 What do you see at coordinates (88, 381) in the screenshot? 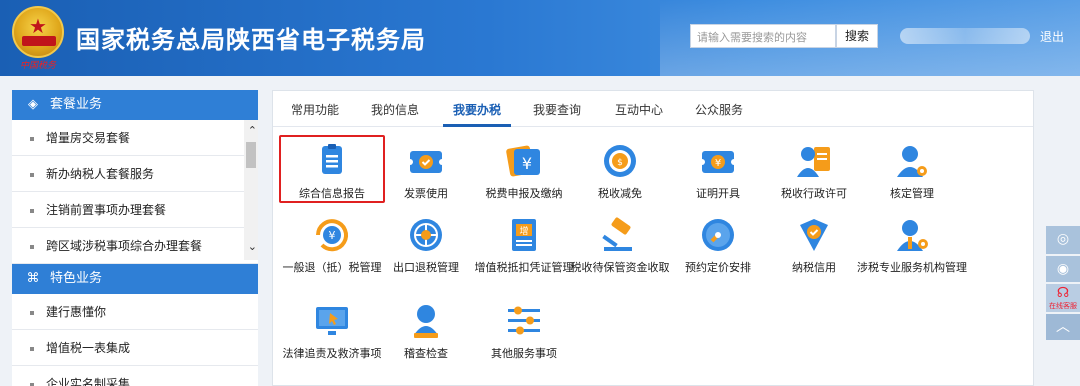
I see `sidebar-item-label: 企业实名制采集` at bounding box center [88, 381].